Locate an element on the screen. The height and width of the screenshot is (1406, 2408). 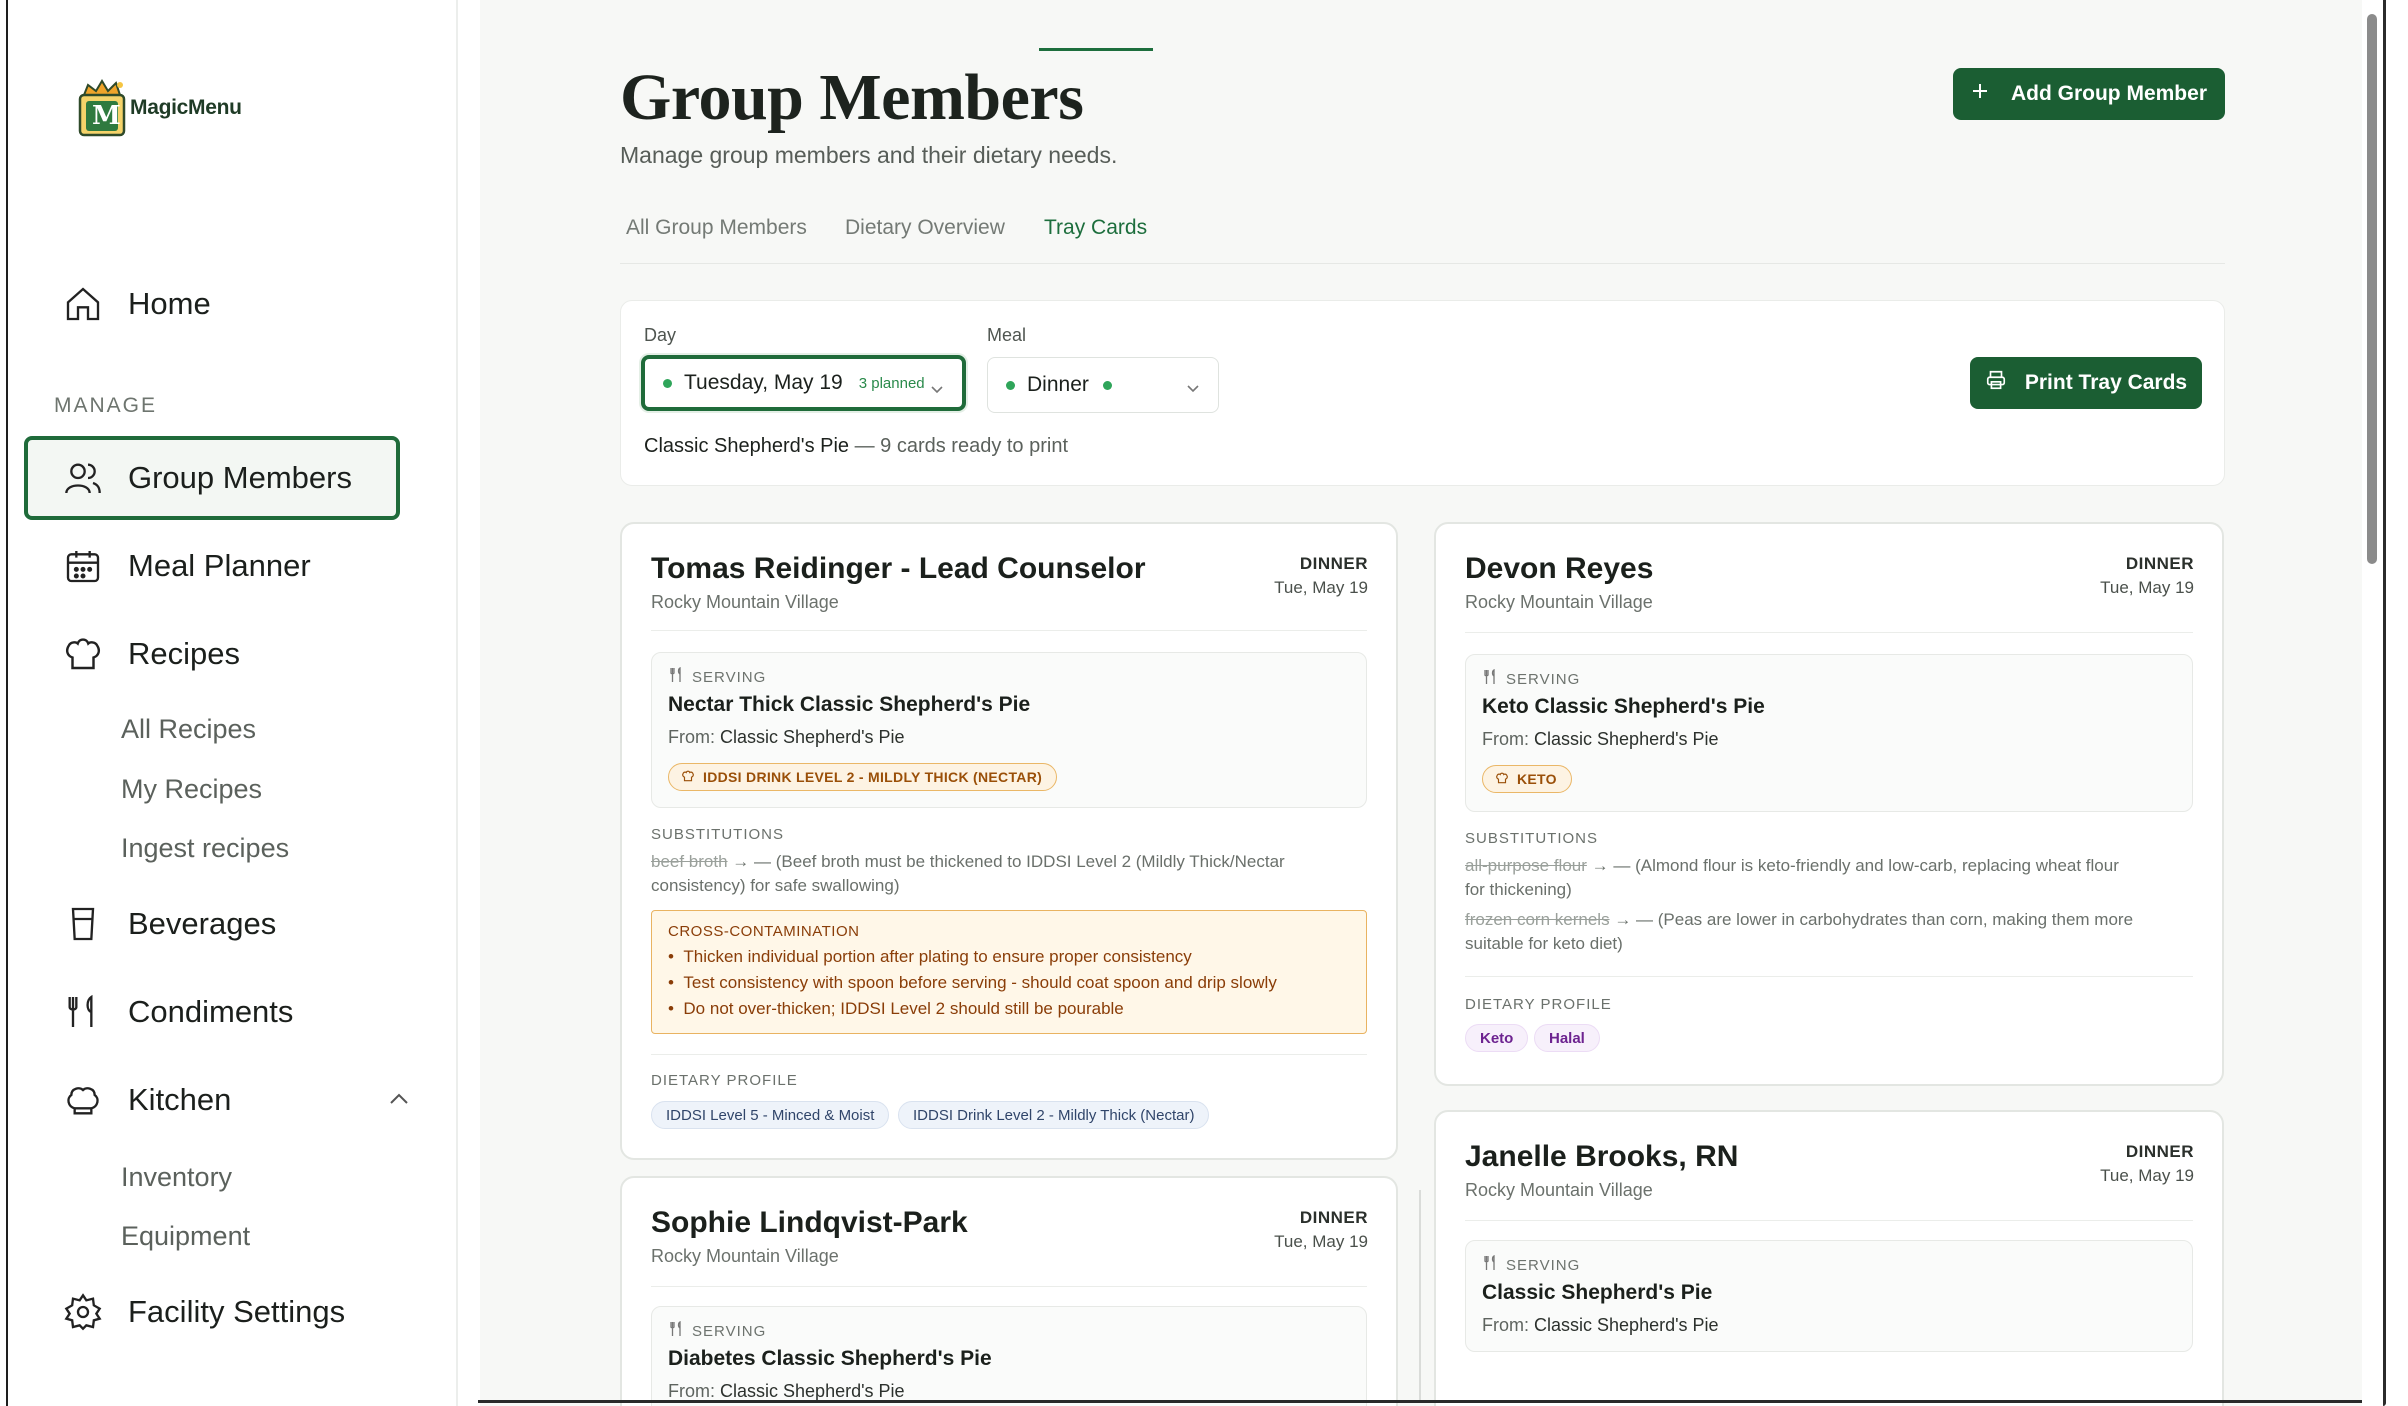
planned-badge: 3 planned is located at coordinates (891, 383).